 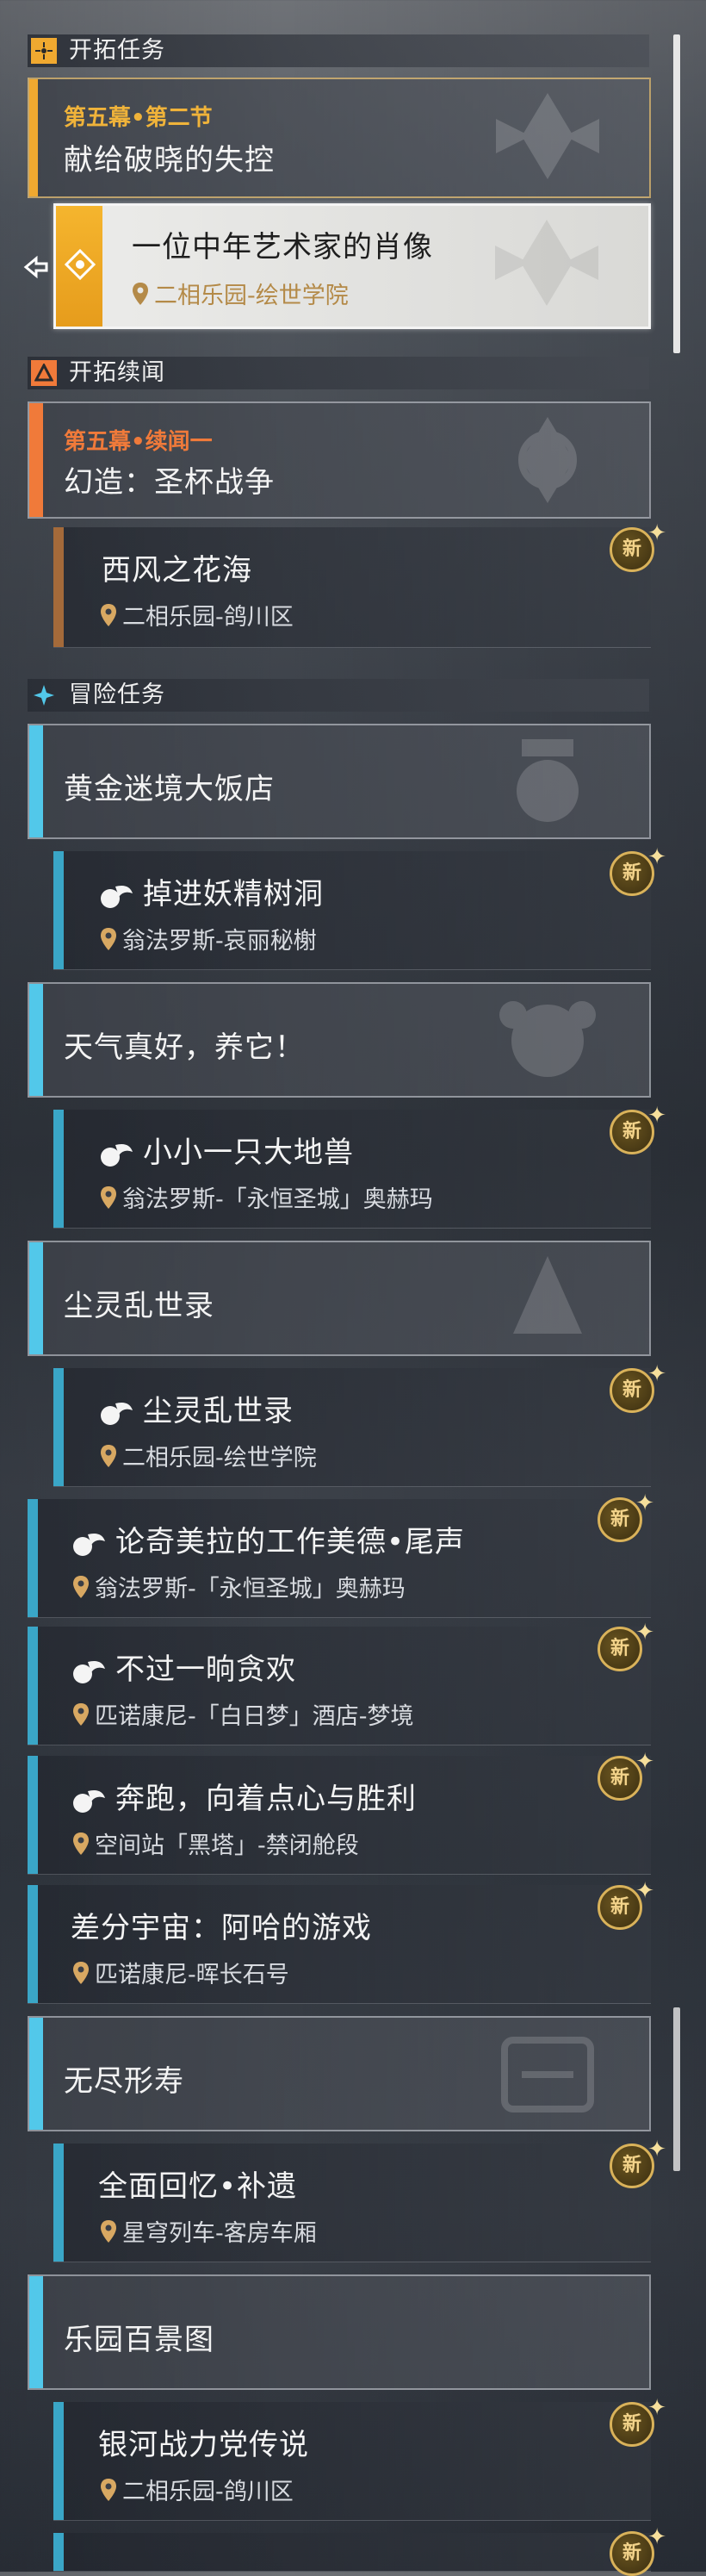 I want to click on quest-card-chimera: 论奇美拉的工作美德•尾声 翁法罗斯-「永恒圣城」奥赫玛, so click(x=339, y=1559).